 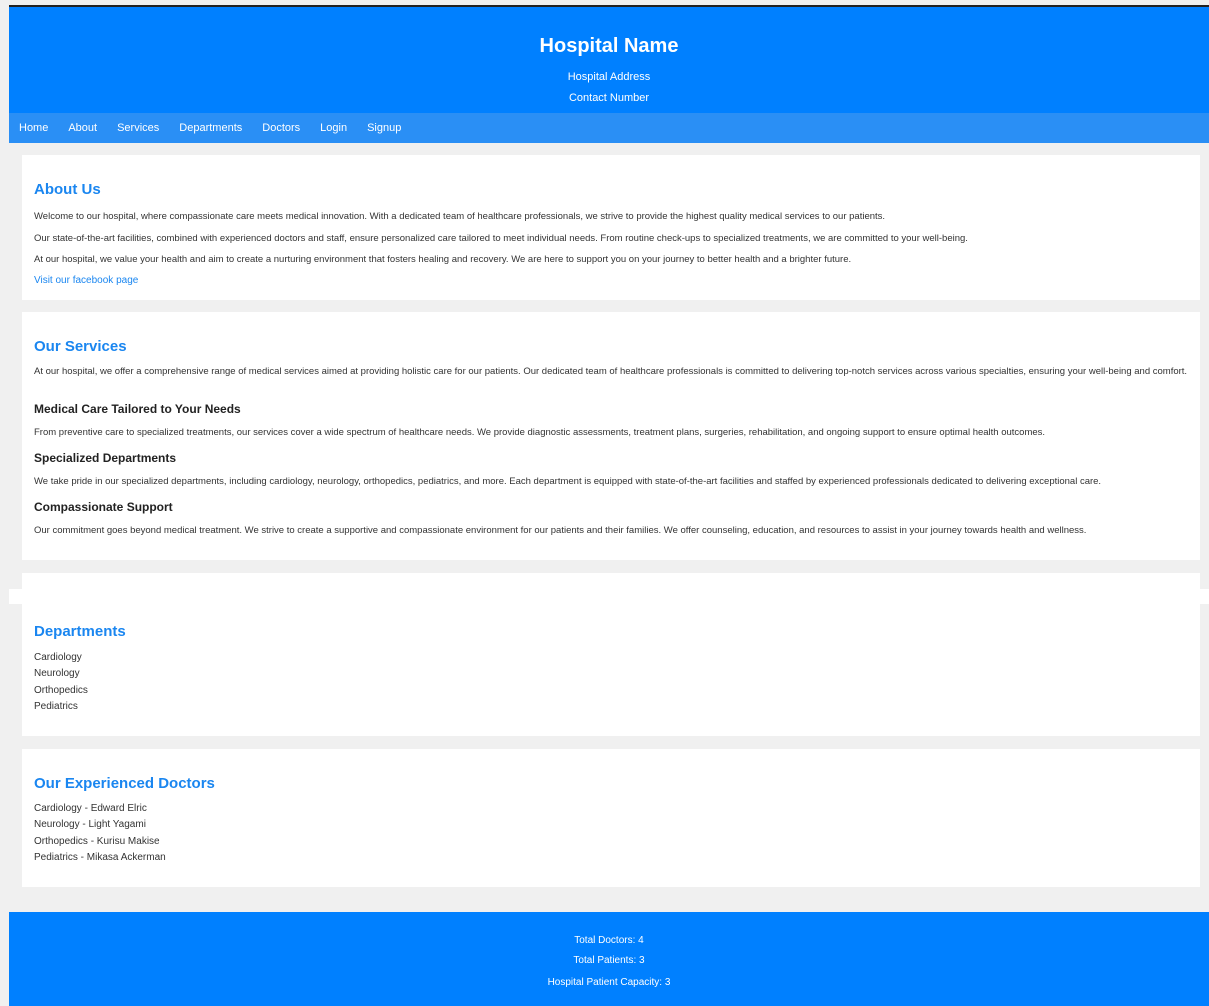 I want to click on nav-login: Login, so click(x=333, y=128).